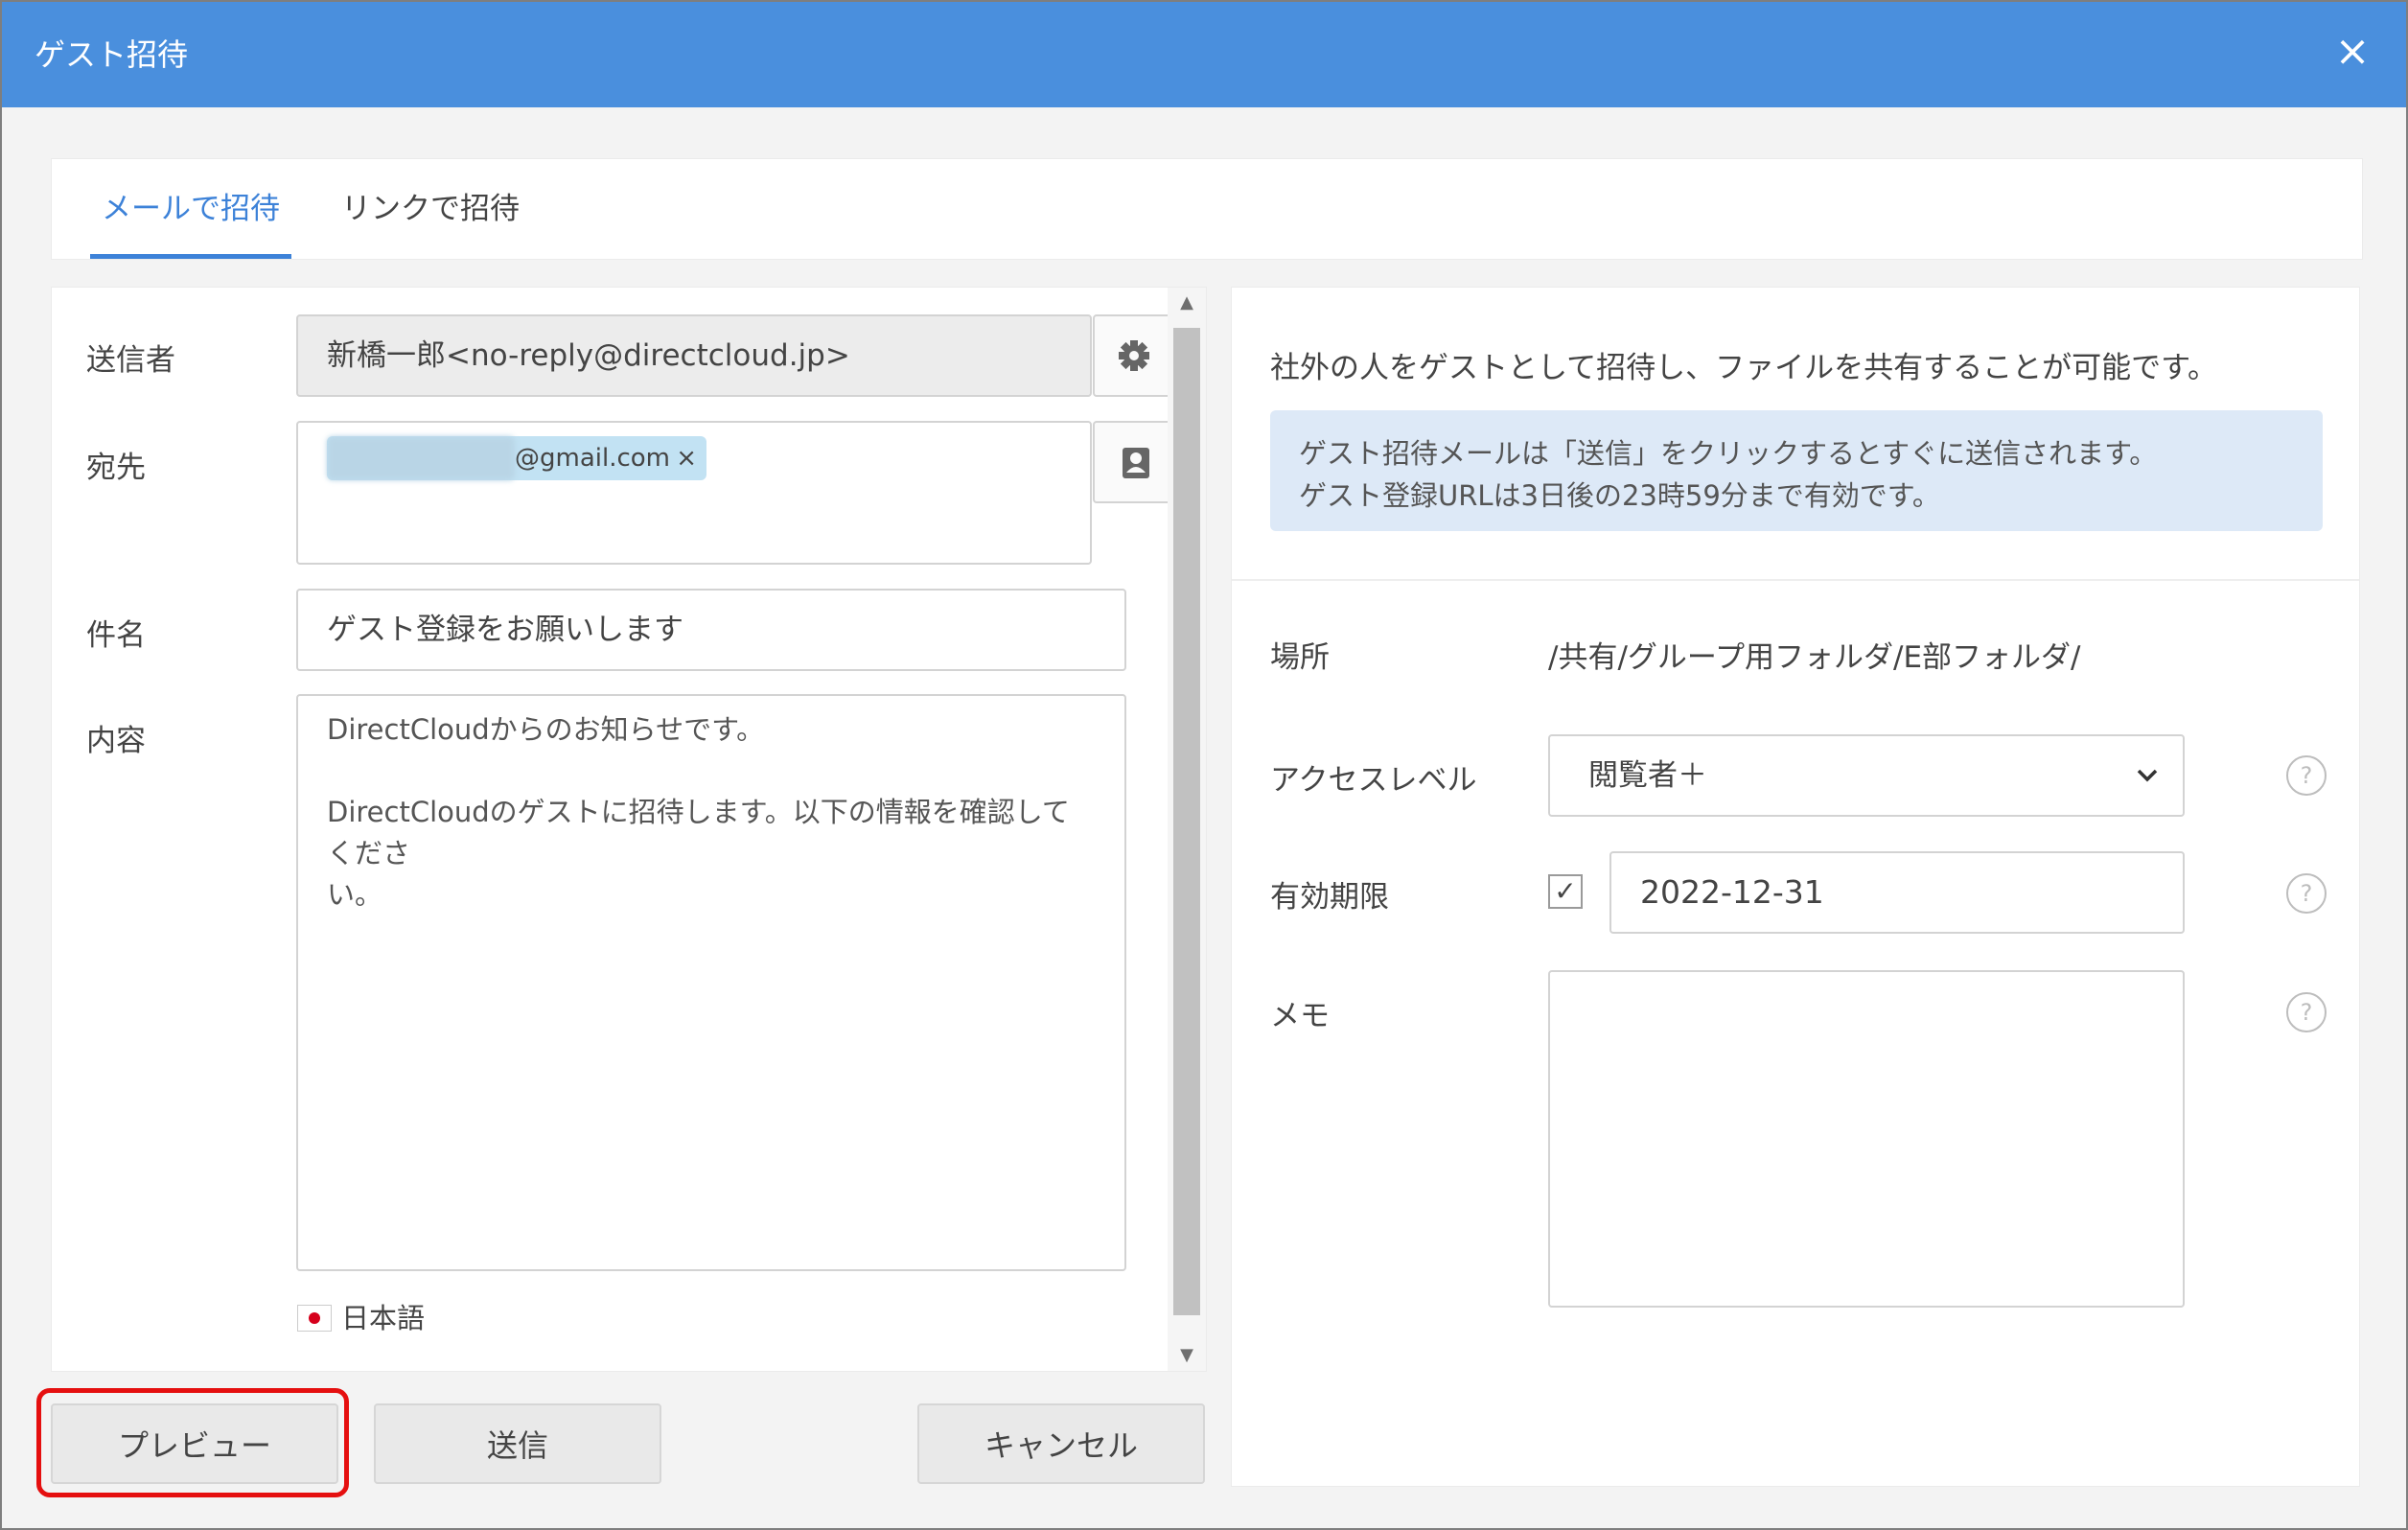 This screenshot has width=2408, height=1530. Describe the element at coordinates (314, 1319) in the screenshot. I see `japan-flag-icon` at that location.